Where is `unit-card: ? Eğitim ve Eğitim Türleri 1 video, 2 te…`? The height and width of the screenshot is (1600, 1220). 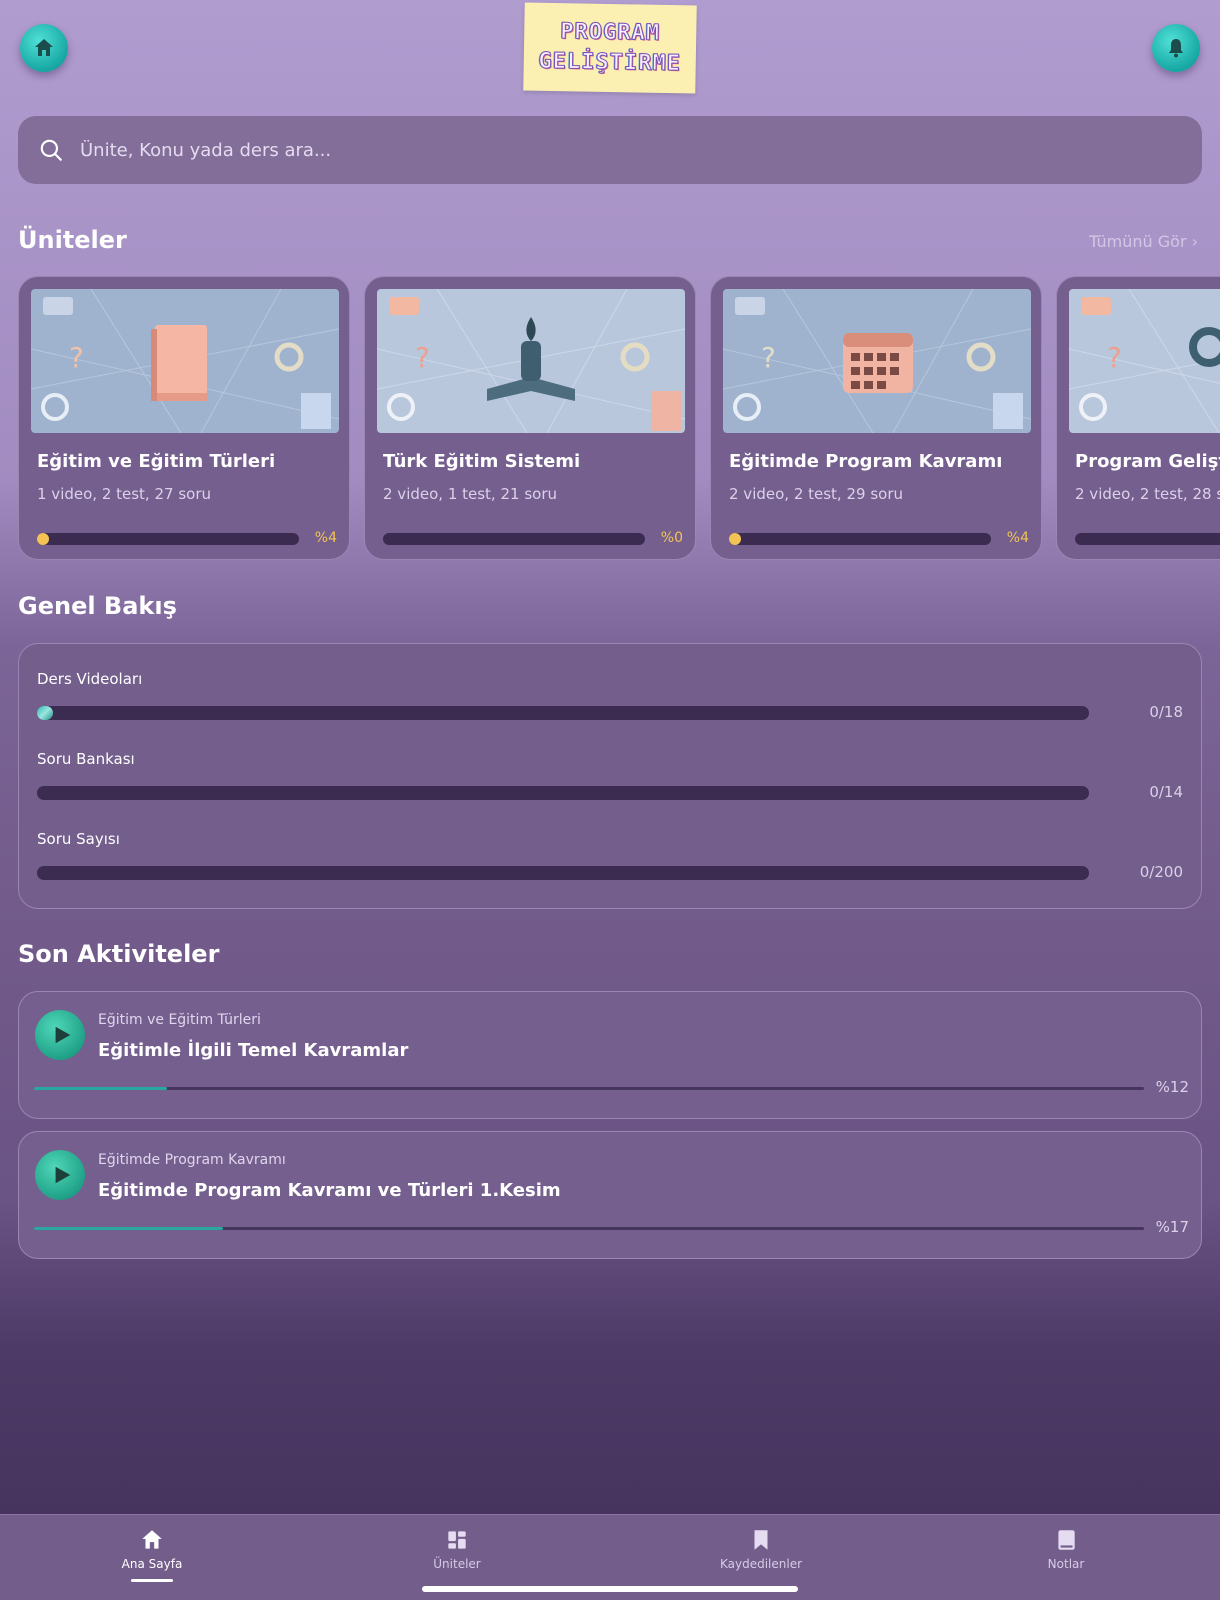 unit-card: ? Eğitim ve Eğitim Türleri 1 video, 2 te… is located at coordinates (184, 418).